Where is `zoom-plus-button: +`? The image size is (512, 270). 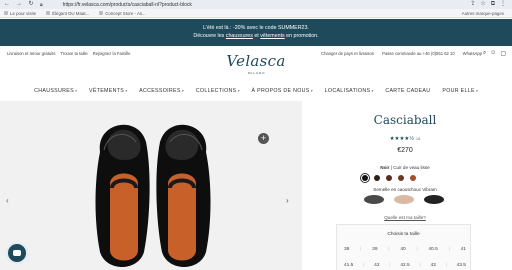 zoom-plus-button: + is located at coordinates (263, 138).